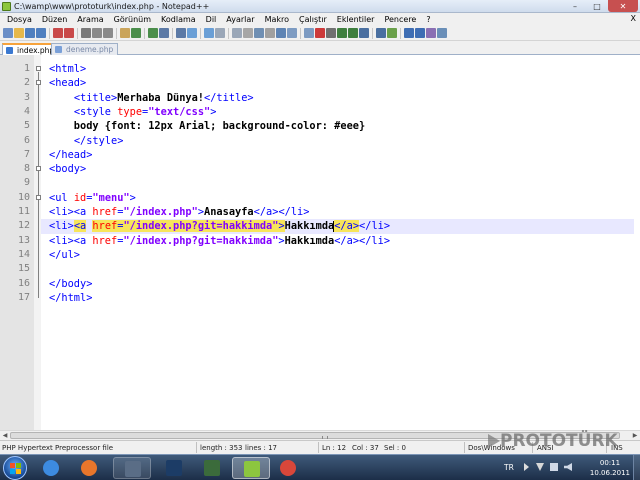 Image resolution: width=640 pixels, height=480 pixels. I want to click on save-macro-icon, so click(364, 33).